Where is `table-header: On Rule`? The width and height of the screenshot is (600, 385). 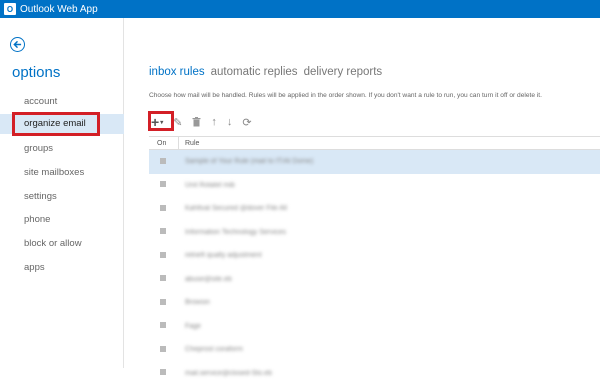 table-header: On Rule is located at coordinates (374, 143).